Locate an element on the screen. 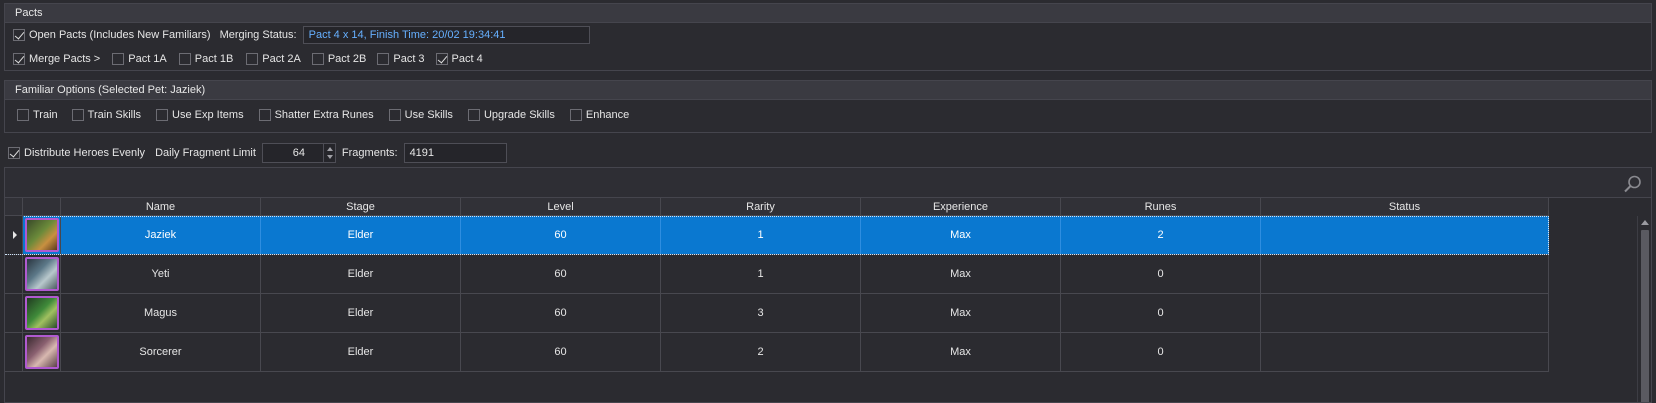 The image size is (1656, 403). pact-2a-label: Pact 2A is located at coordinates (281, 59).